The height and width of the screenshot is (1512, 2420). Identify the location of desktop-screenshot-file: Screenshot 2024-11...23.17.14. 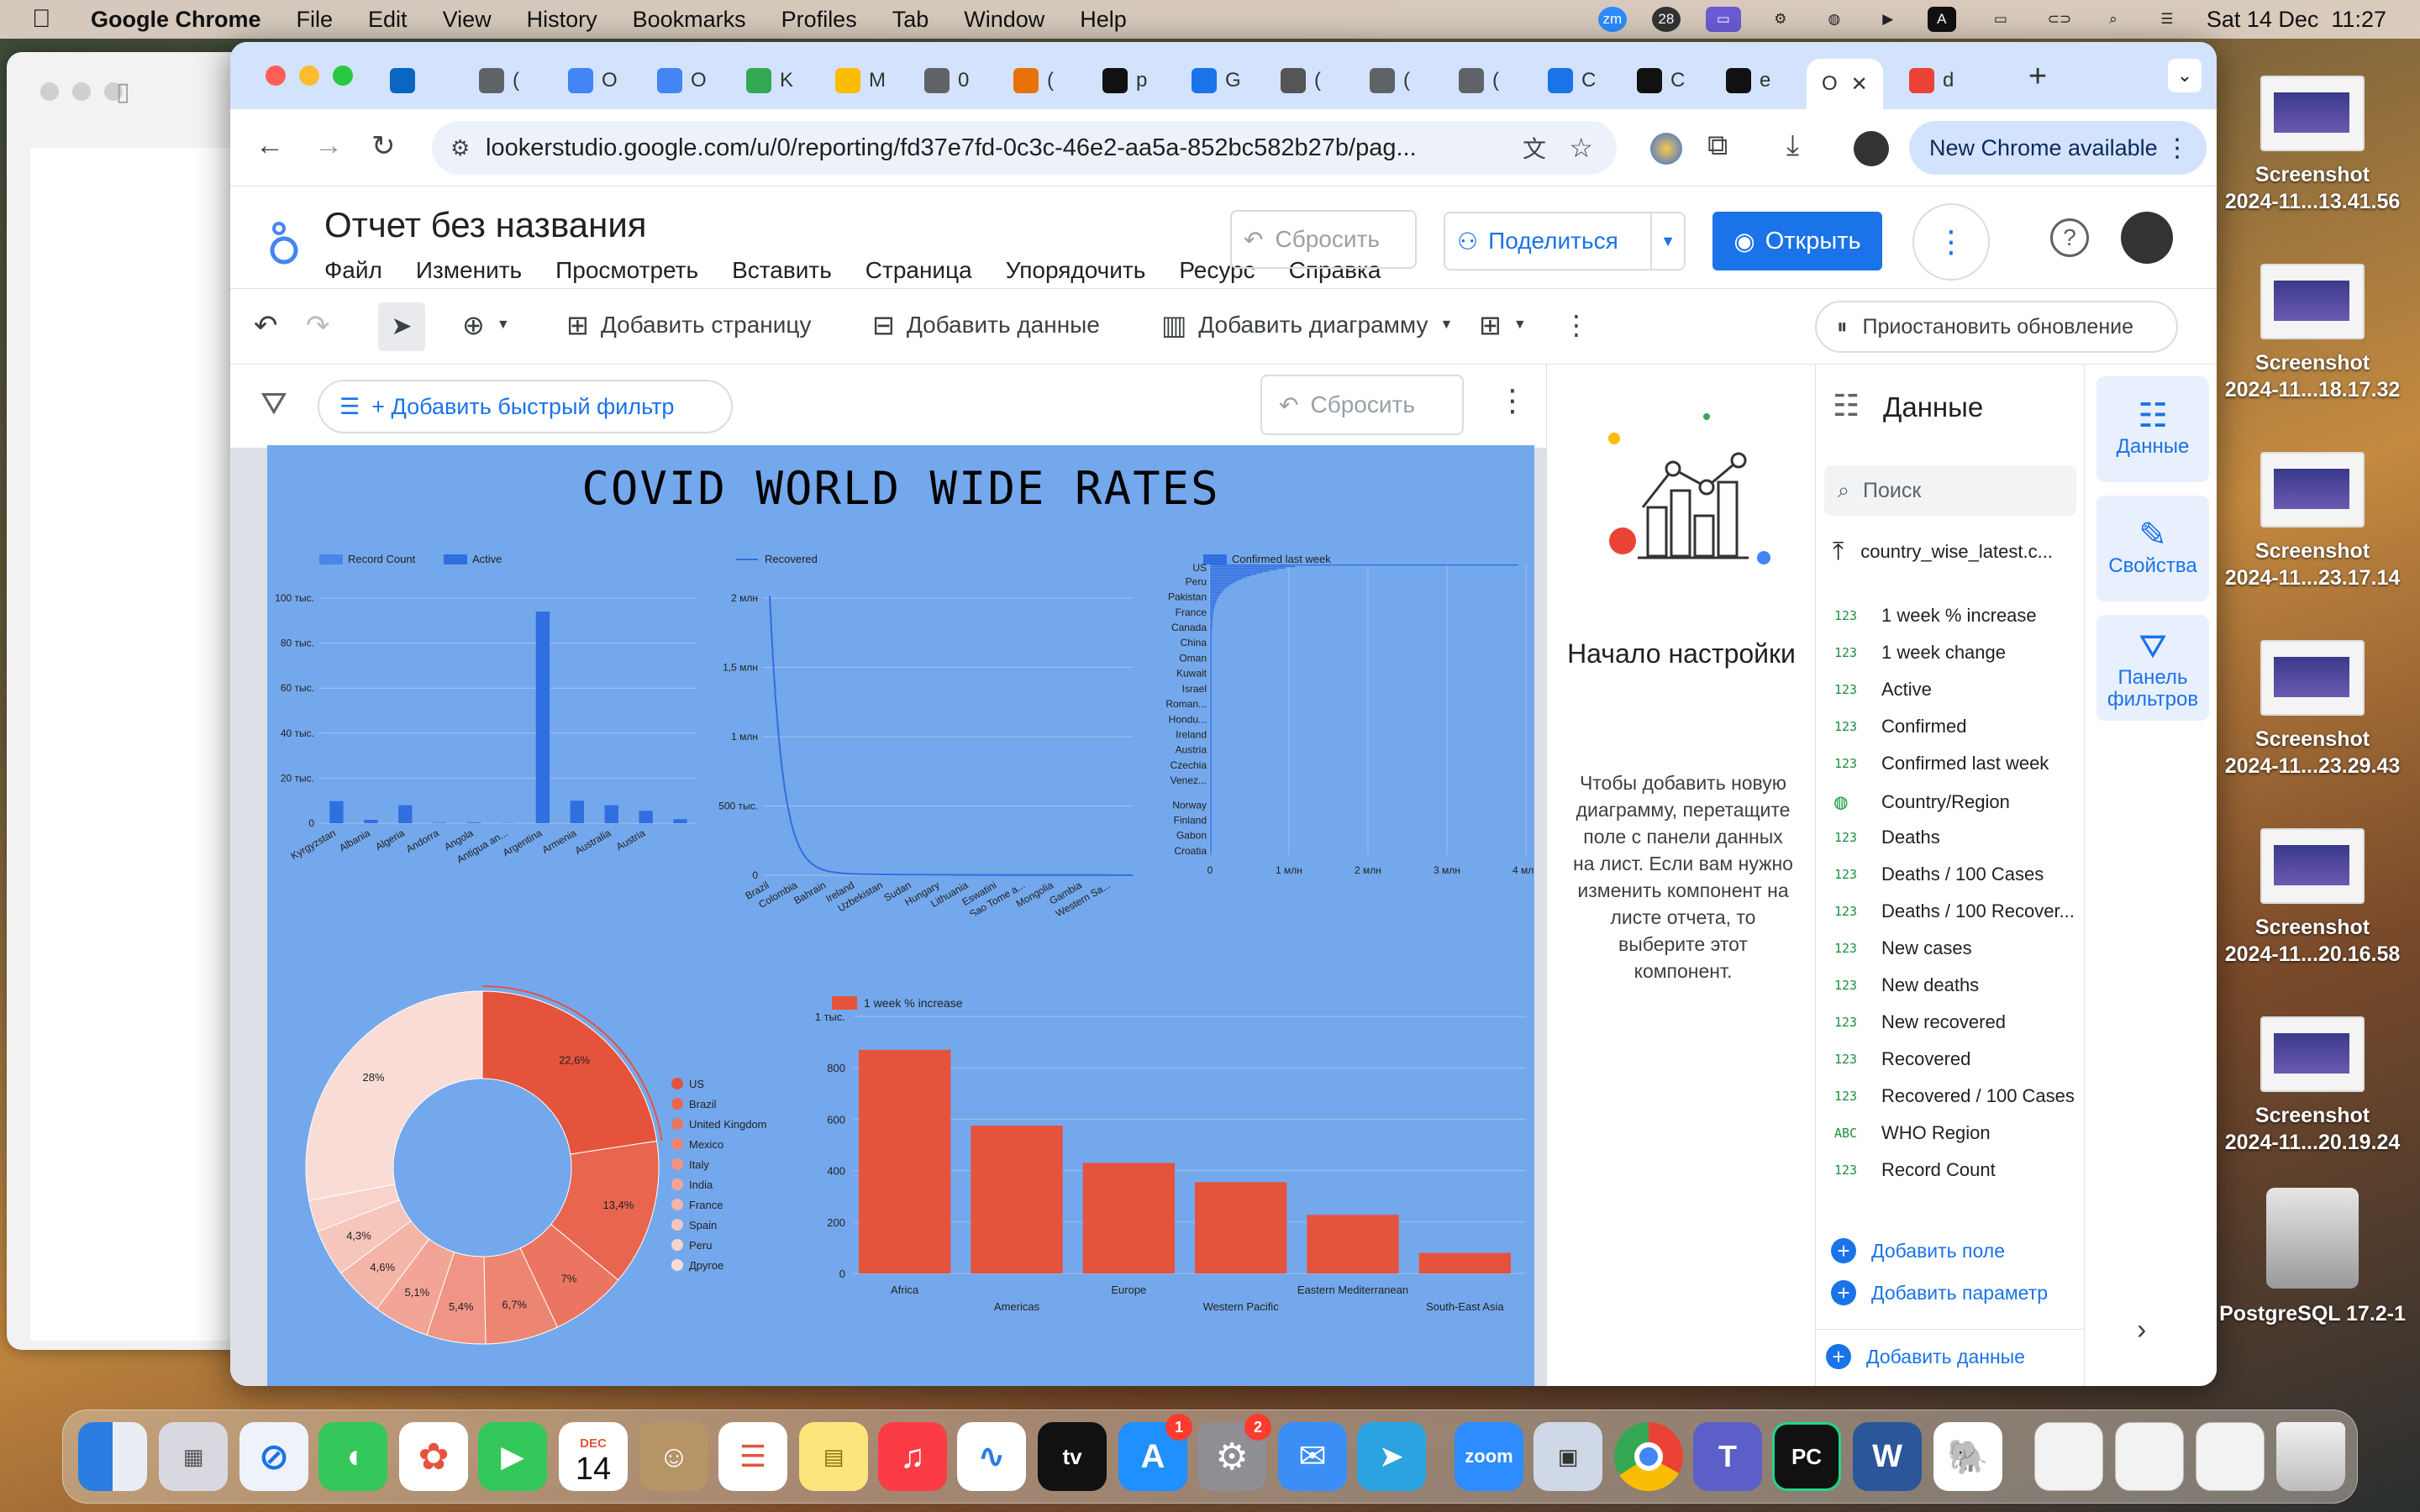
(2312, 521).